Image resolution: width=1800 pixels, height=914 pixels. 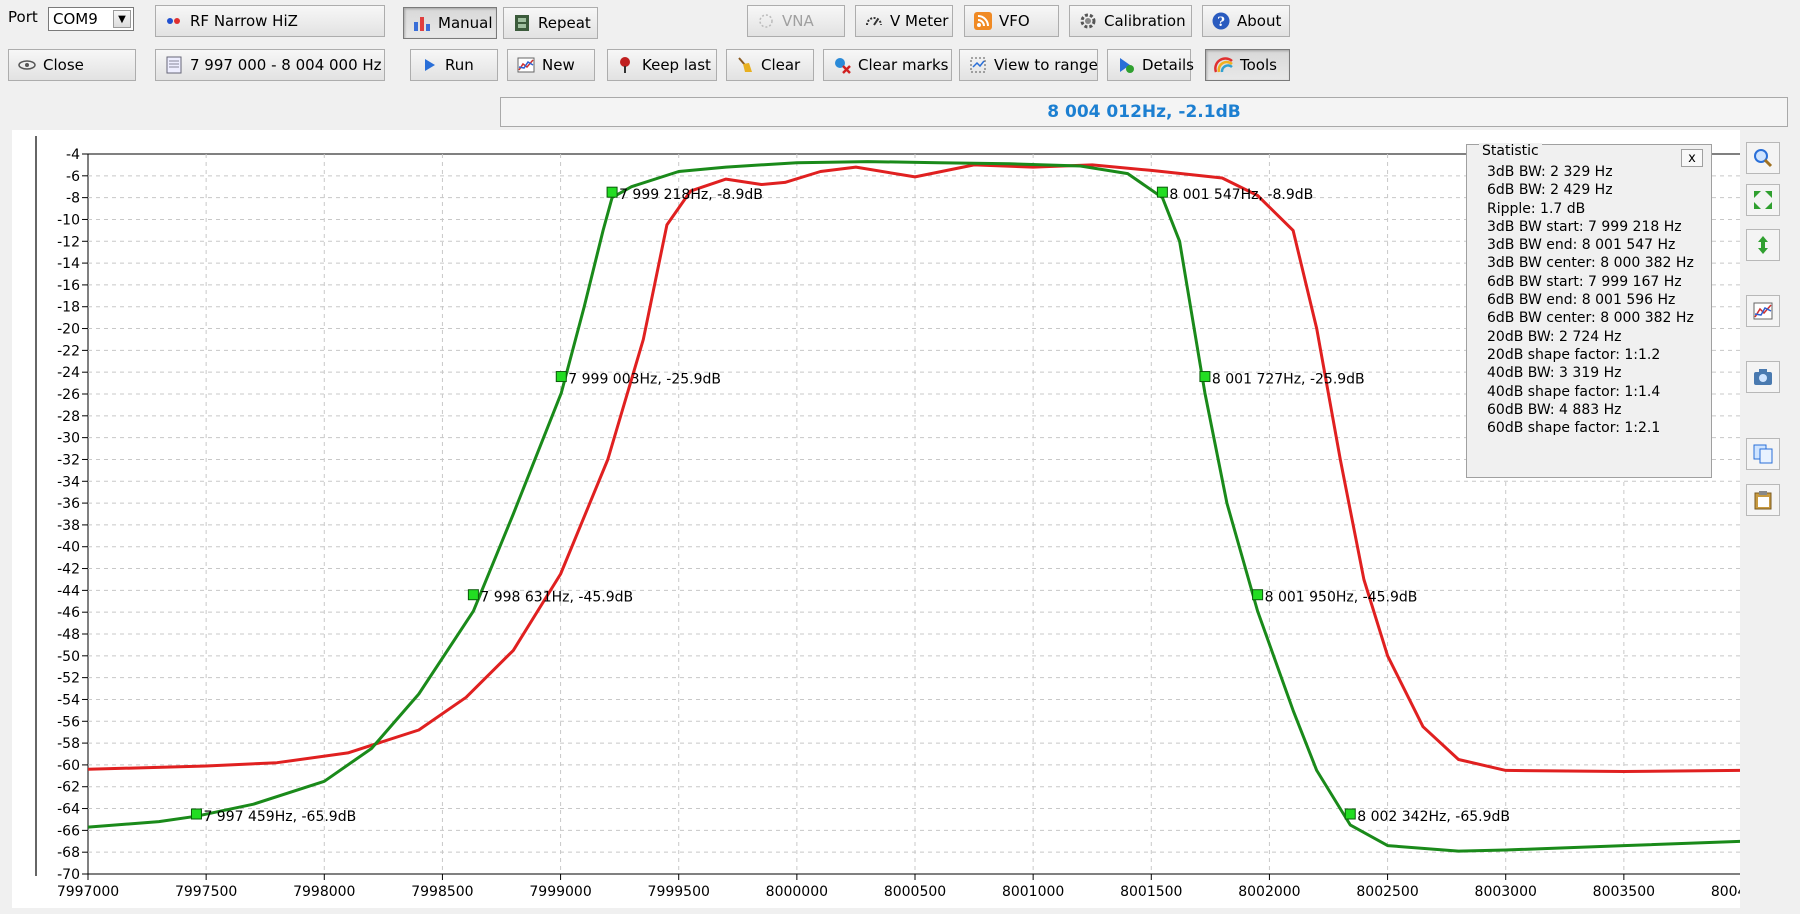 I want to click on x-tick-label: 7997000, so click(x=88, y=892).